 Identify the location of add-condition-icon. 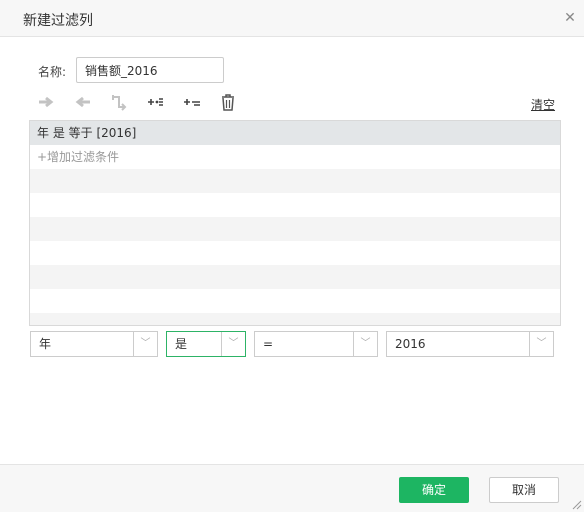
(156, 102).